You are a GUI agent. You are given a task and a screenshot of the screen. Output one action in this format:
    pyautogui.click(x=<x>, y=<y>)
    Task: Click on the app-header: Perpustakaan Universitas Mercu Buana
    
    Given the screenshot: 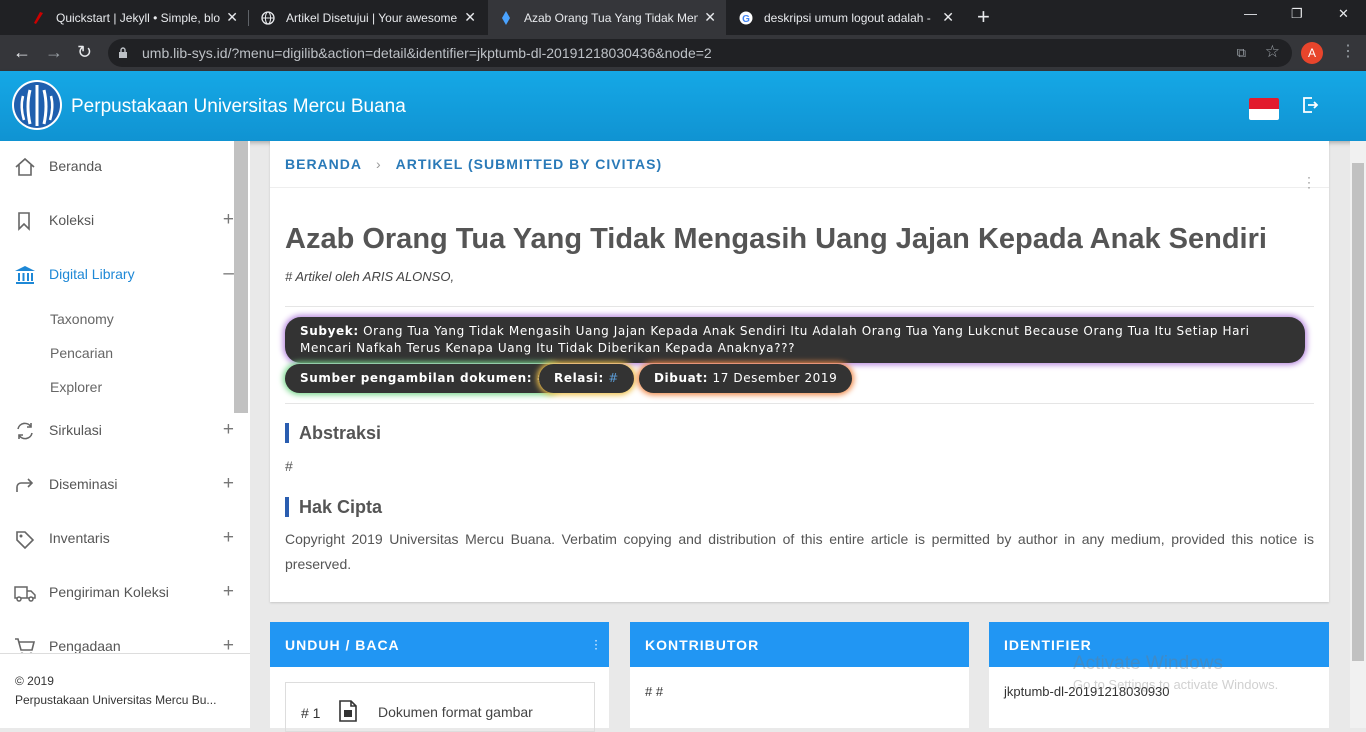 What is the action you would take?
    pyautogui.click(x=683, y=106)
    